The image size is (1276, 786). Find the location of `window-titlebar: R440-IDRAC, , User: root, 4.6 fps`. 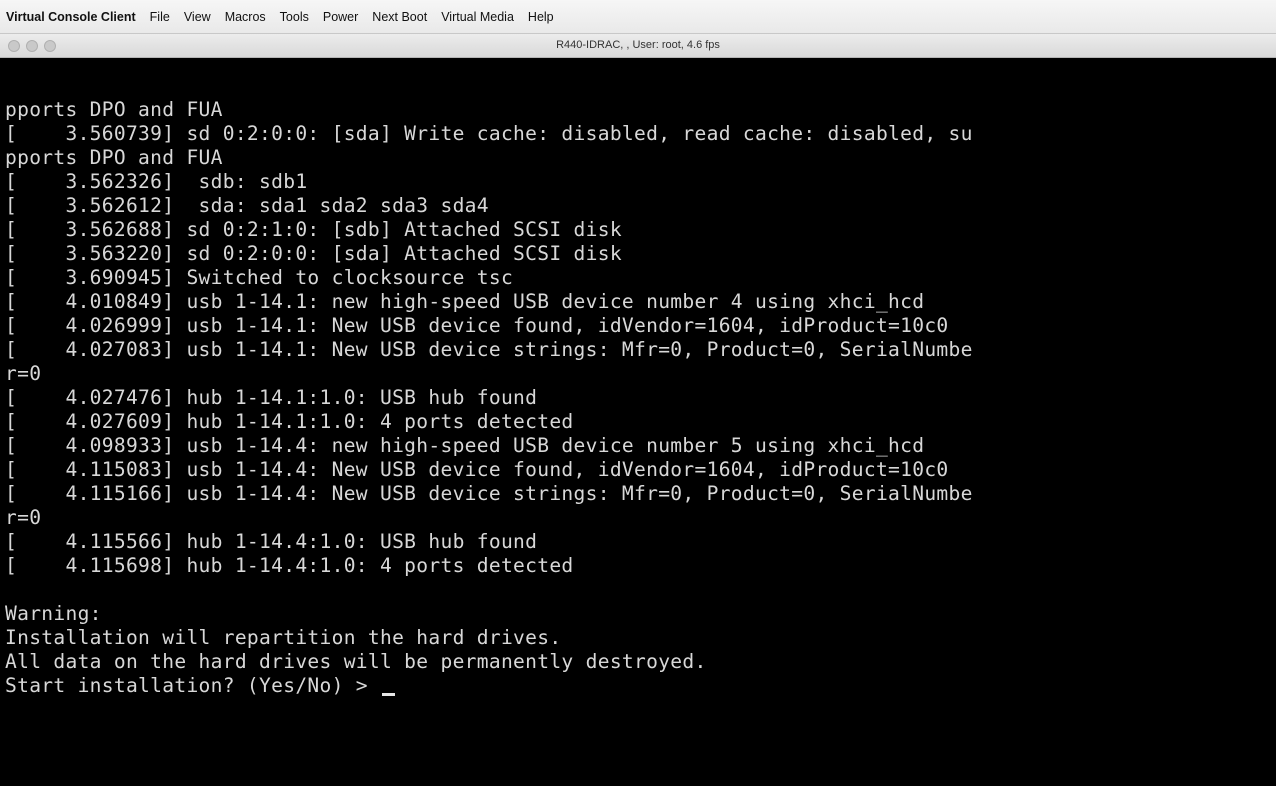

window-titlebar: R440-IDRAC, , User: root, 4.6 fps is located at coordinates (638, 46).